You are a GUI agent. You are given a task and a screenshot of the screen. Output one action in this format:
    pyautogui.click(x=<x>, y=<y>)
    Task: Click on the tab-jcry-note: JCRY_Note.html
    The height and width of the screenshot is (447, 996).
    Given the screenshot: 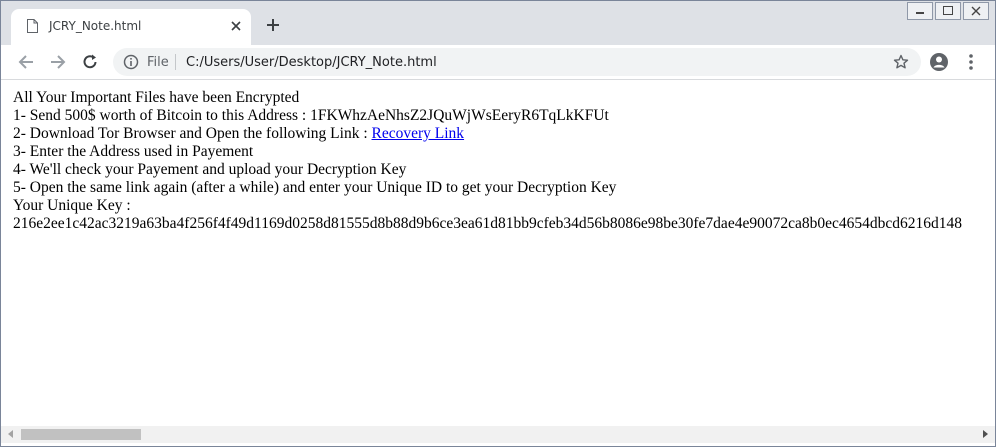 What is the action you would take?
    pyautogui.click(x=131, y=27)
    